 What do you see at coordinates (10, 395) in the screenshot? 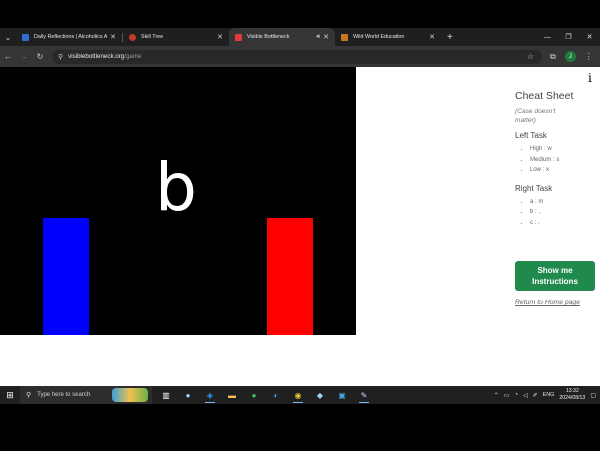
I see `windows-start-icon: ⊞` at bounding box center [10, 395].